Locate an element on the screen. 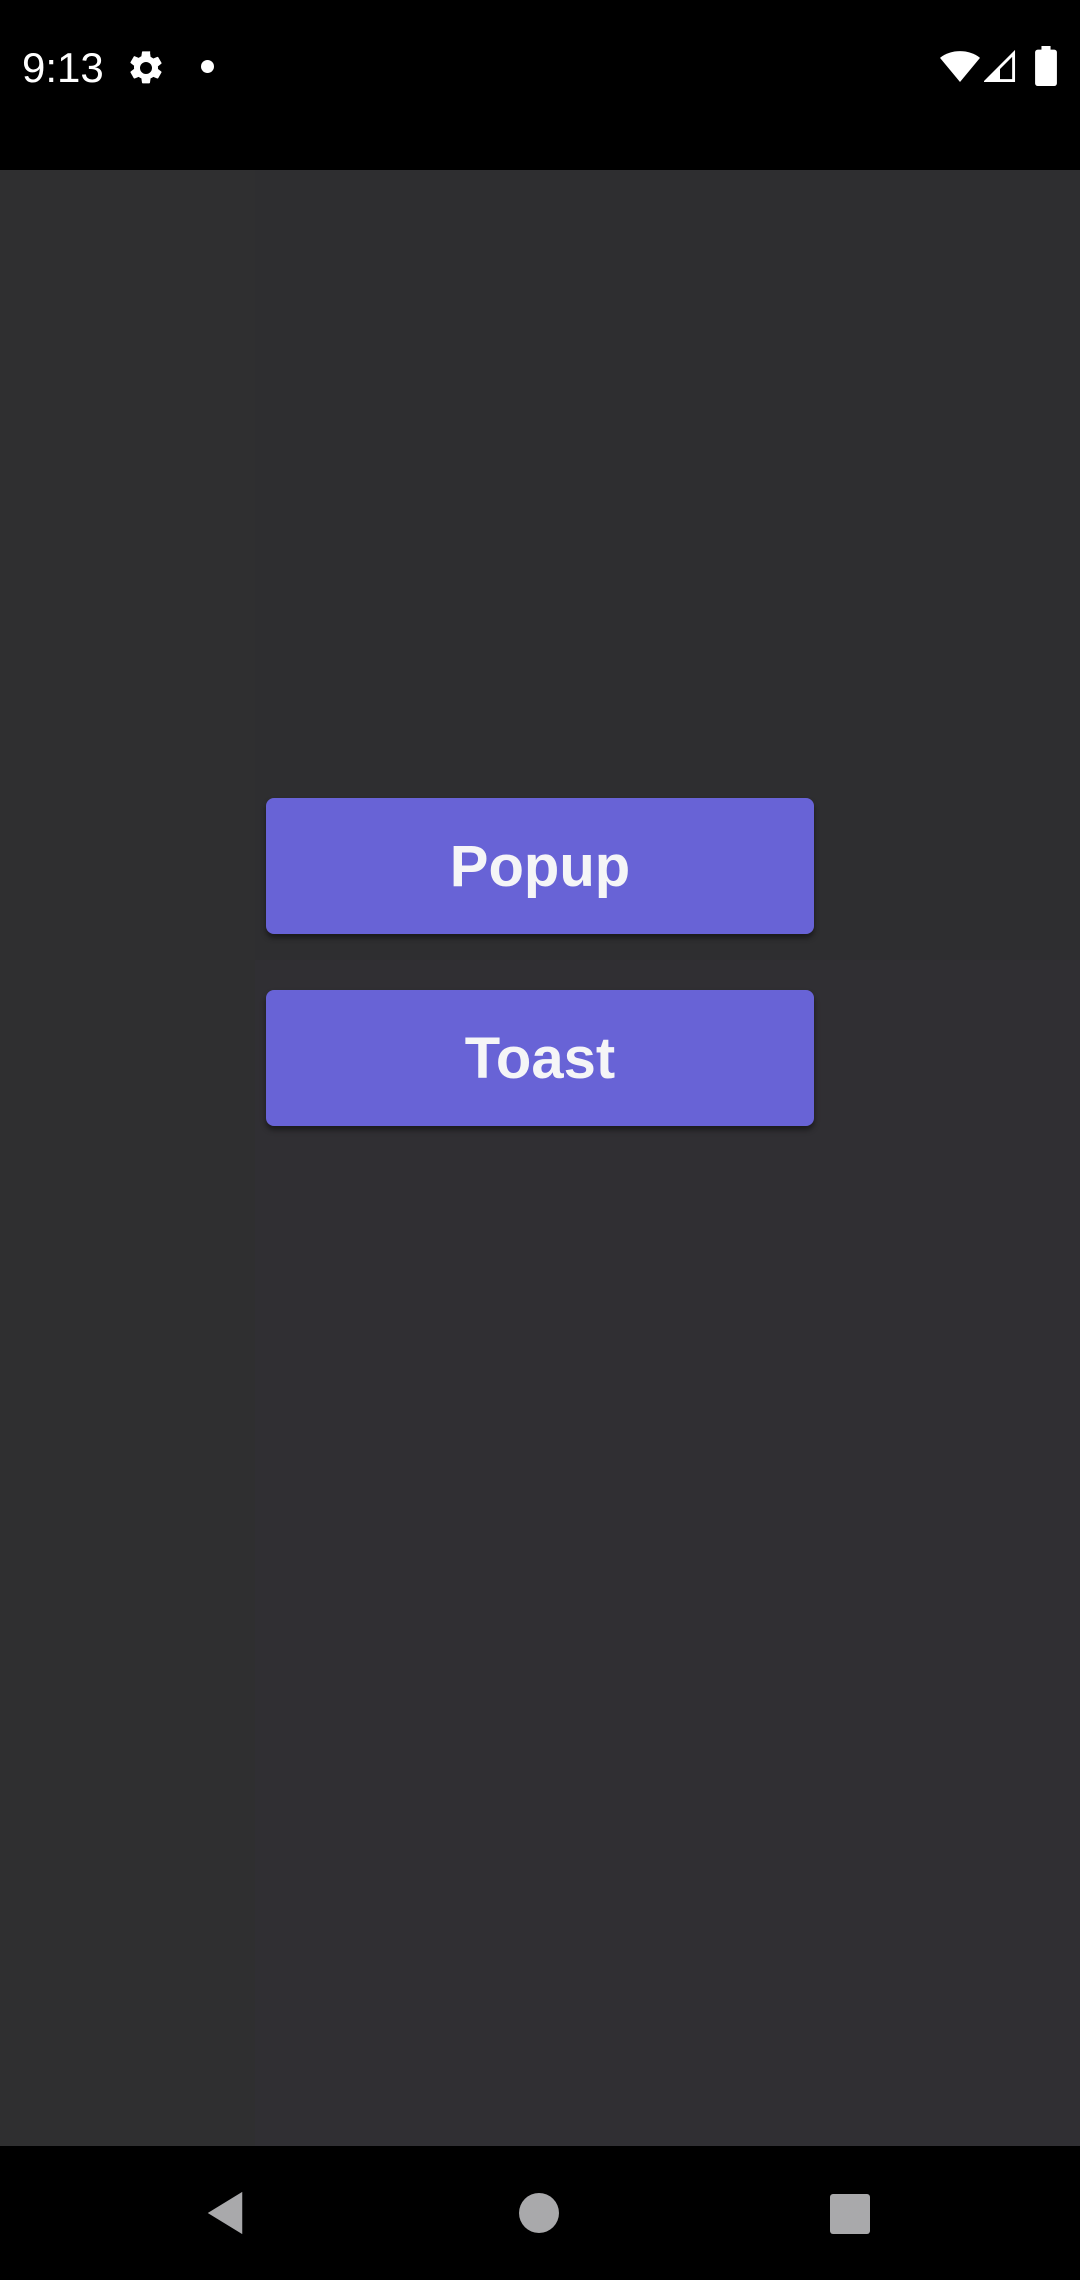  status-time: 9:13 is located at coordinates (63, 67).